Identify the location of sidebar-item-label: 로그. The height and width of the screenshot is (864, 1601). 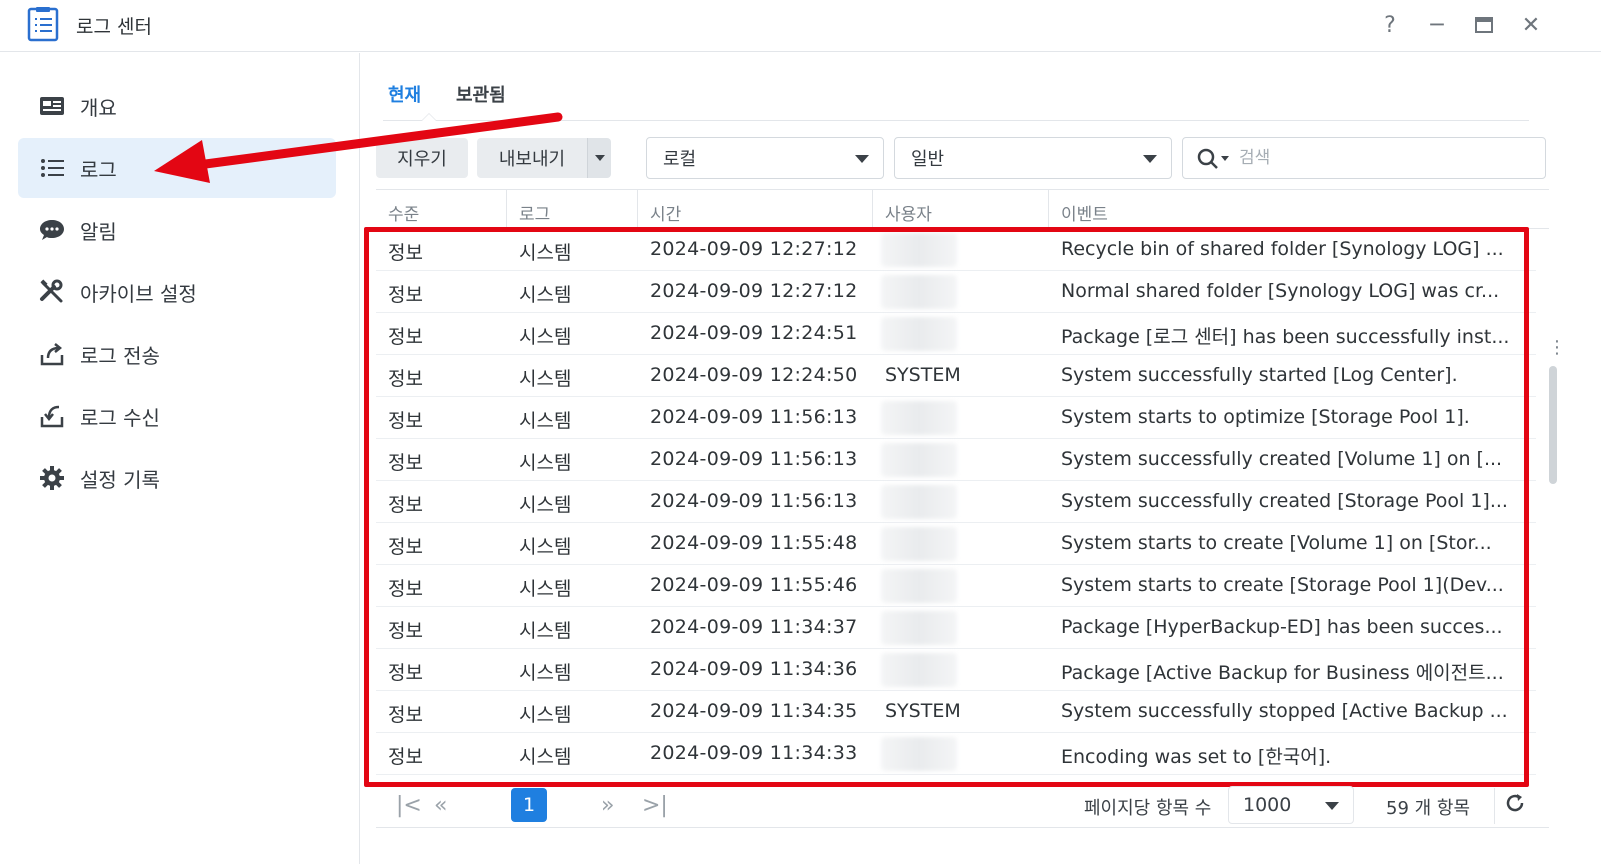
(98, 169).